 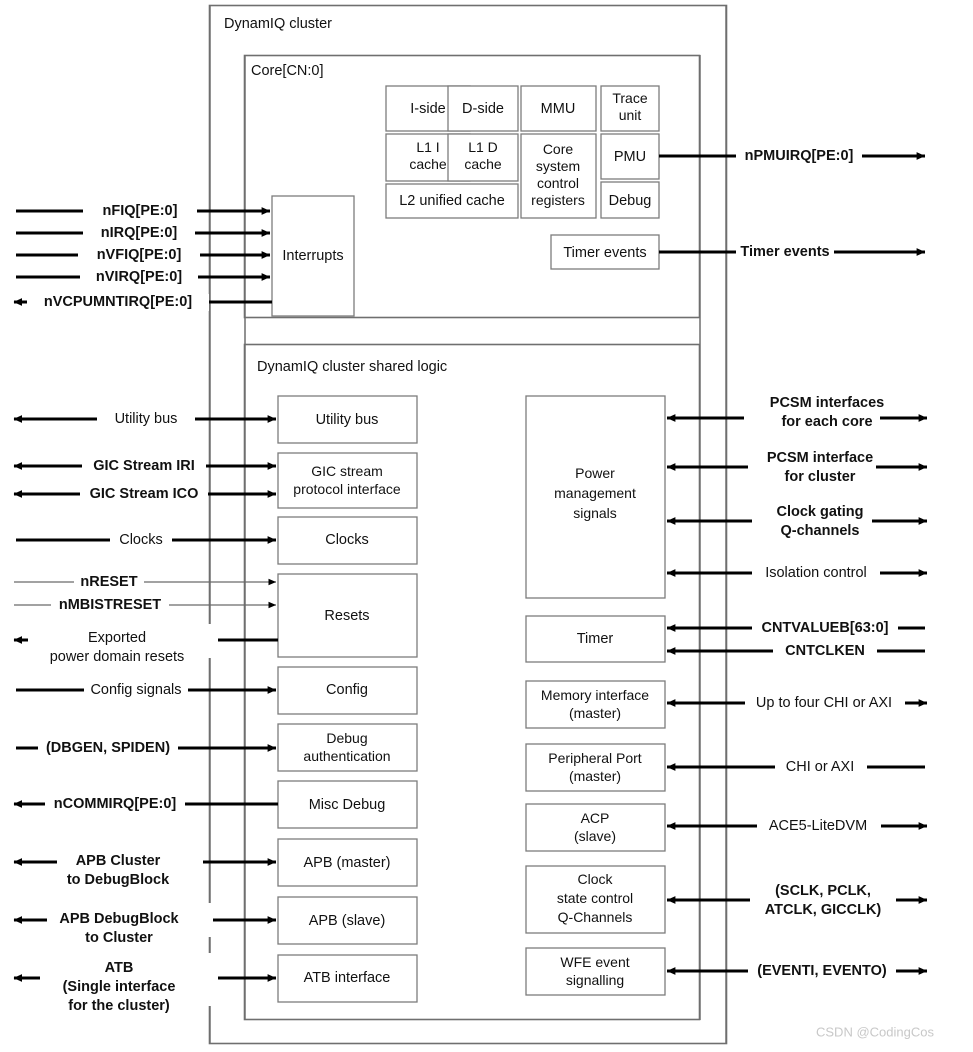 What do you see at coordinates (875, 1031) in the screenshot?
I see `watermark: CSDN @CodingCos` at bounding box center [875, 1031].